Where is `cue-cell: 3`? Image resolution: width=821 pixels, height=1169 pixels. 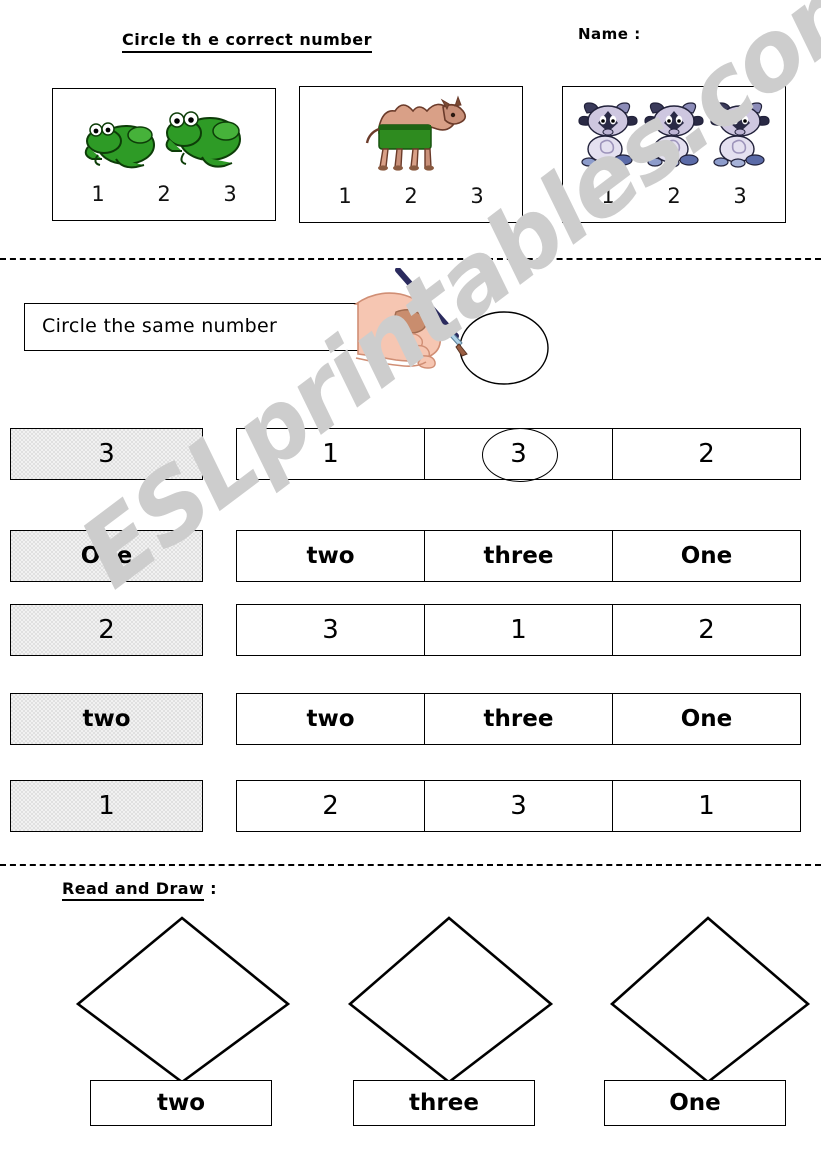
cue-cell: 3 is located at coordinates (106, 454).